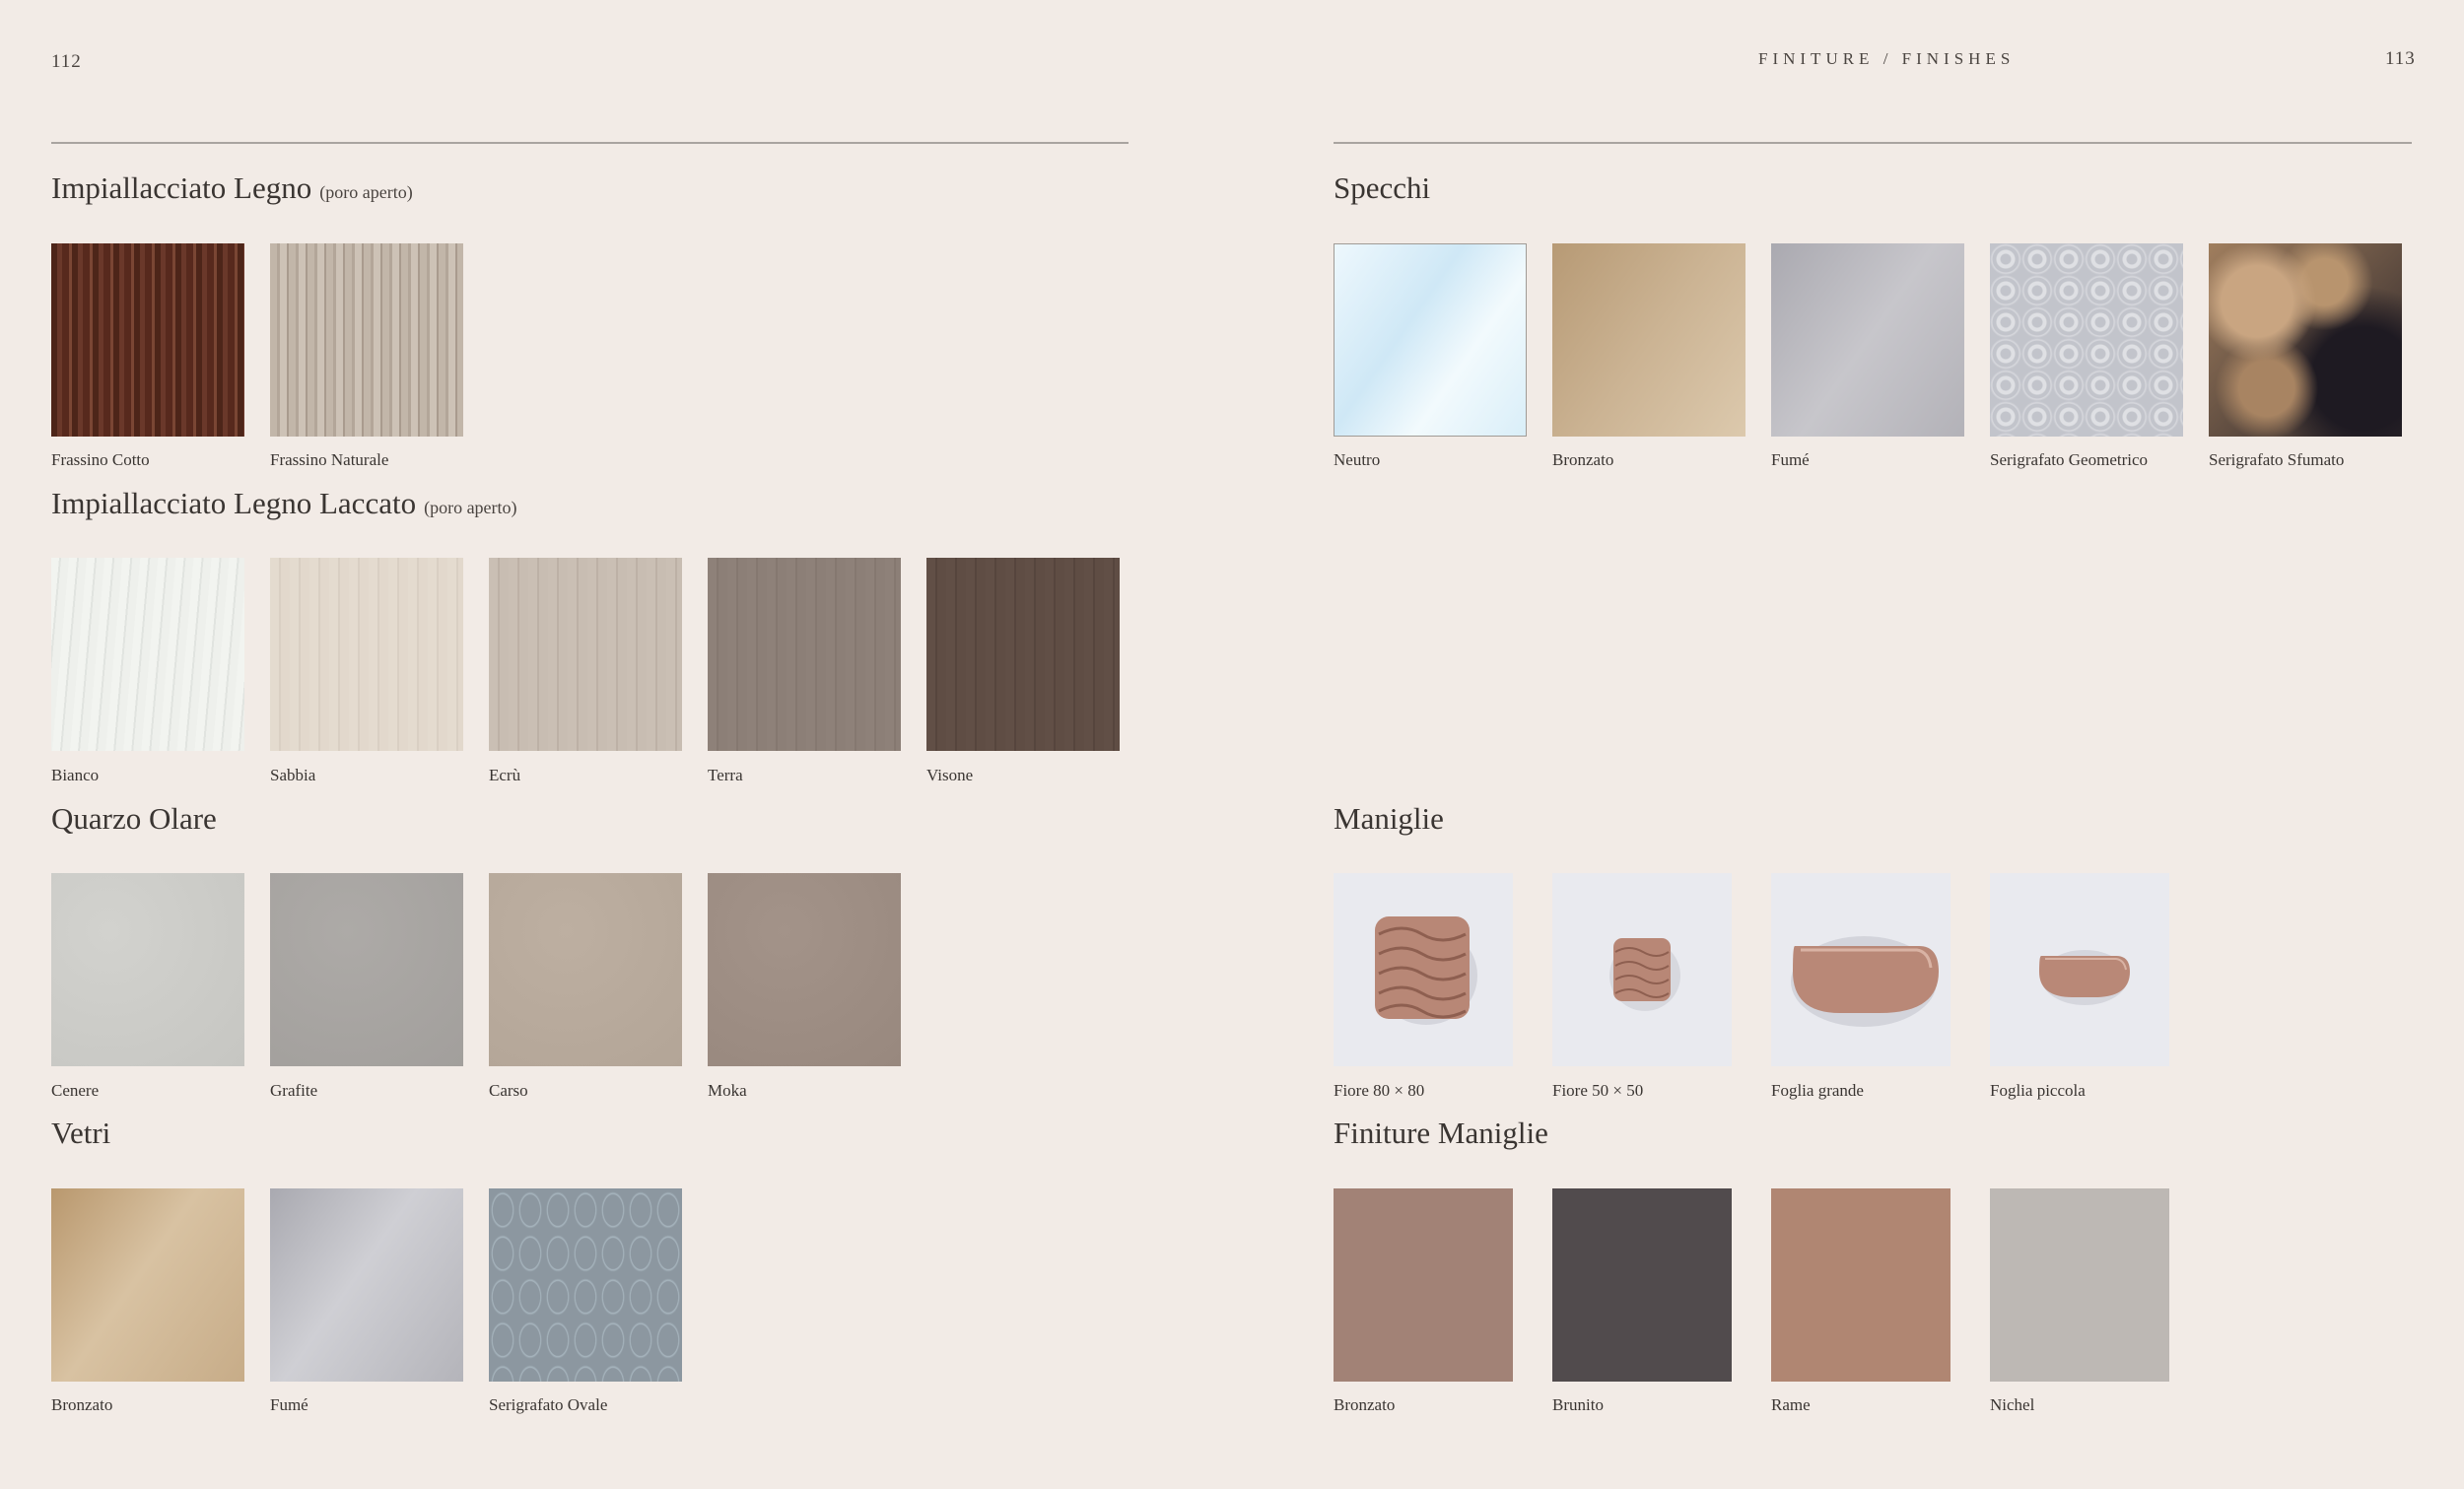  What do you see at coordinates (2305, 340) in the screenshot?
I see `swatch-serigrafato-sfumato` at bounding box center [2305, 340].